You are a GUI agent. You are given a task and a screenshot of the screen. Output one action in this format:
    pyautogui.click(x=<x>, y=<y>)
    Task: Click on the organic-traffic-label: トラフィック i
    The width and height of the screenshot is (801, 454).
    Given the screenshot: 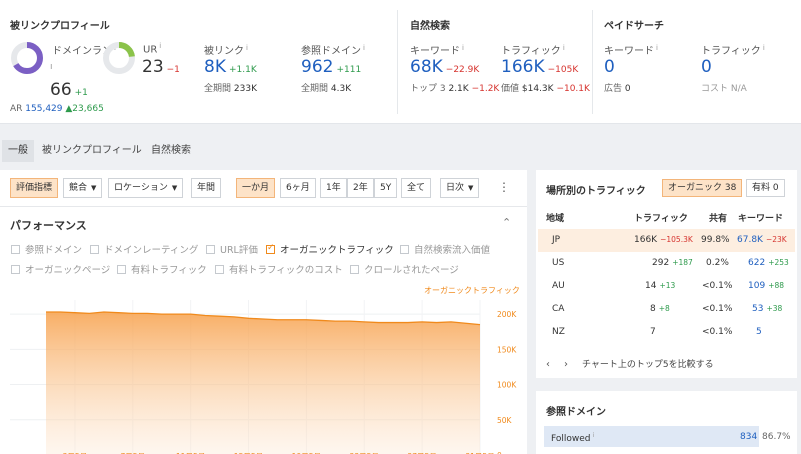 What is the action you would take?
    pyautogui.click(x=533, y=49)
    